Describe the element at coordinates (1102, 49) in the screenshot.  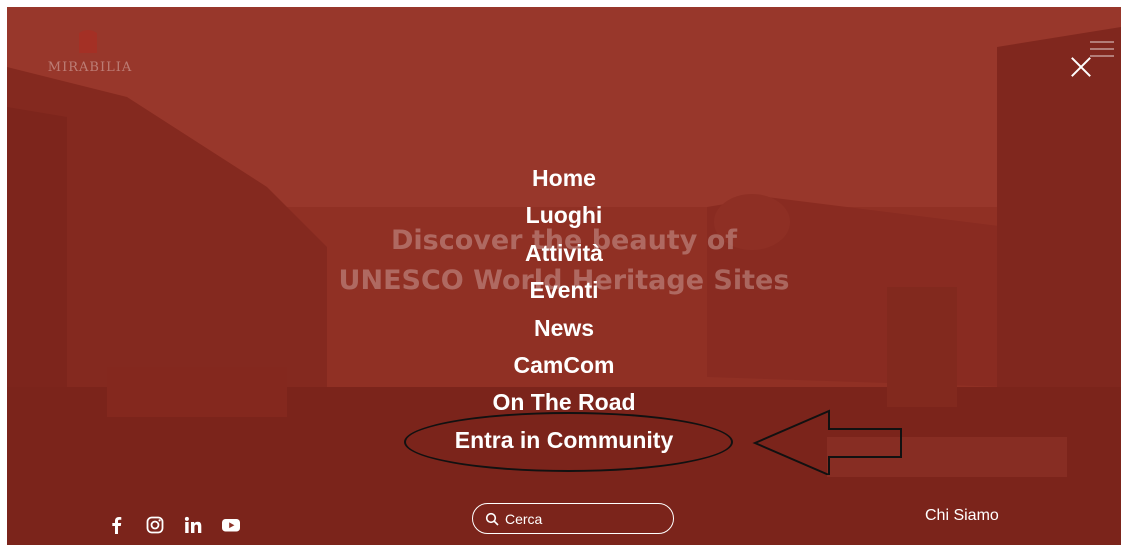
I see `hamburger-icon` at that location.